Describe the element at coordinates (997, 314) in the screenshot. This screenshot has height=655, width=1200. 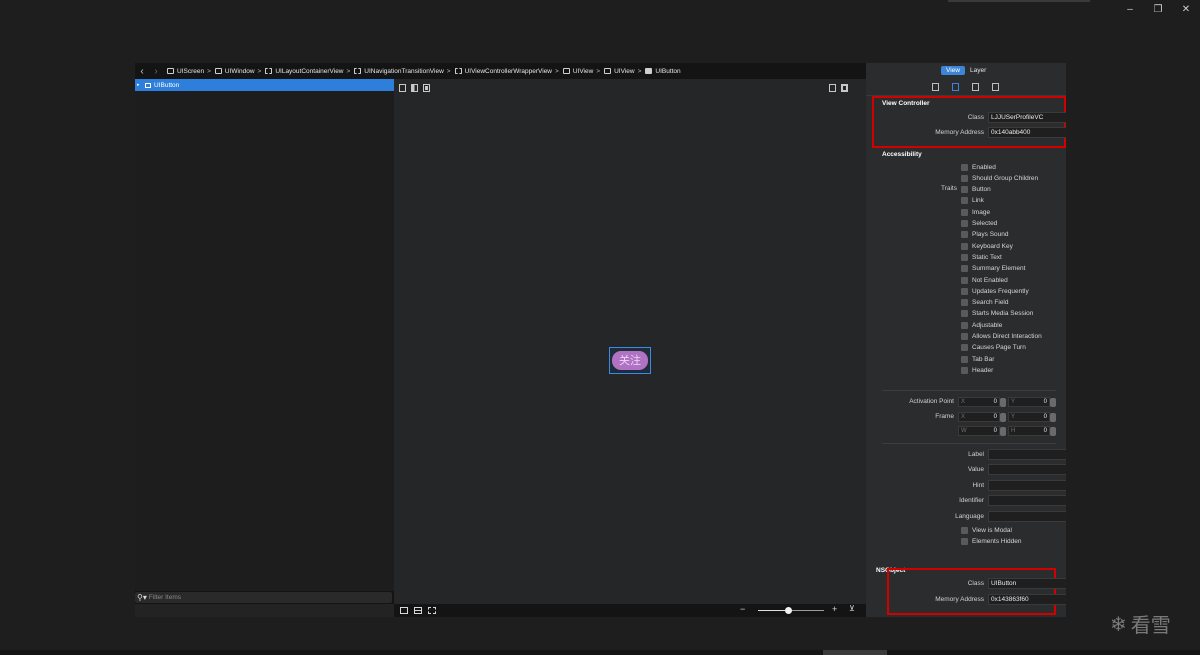
I see `accessibility-option: Starts Media Session` at that location.